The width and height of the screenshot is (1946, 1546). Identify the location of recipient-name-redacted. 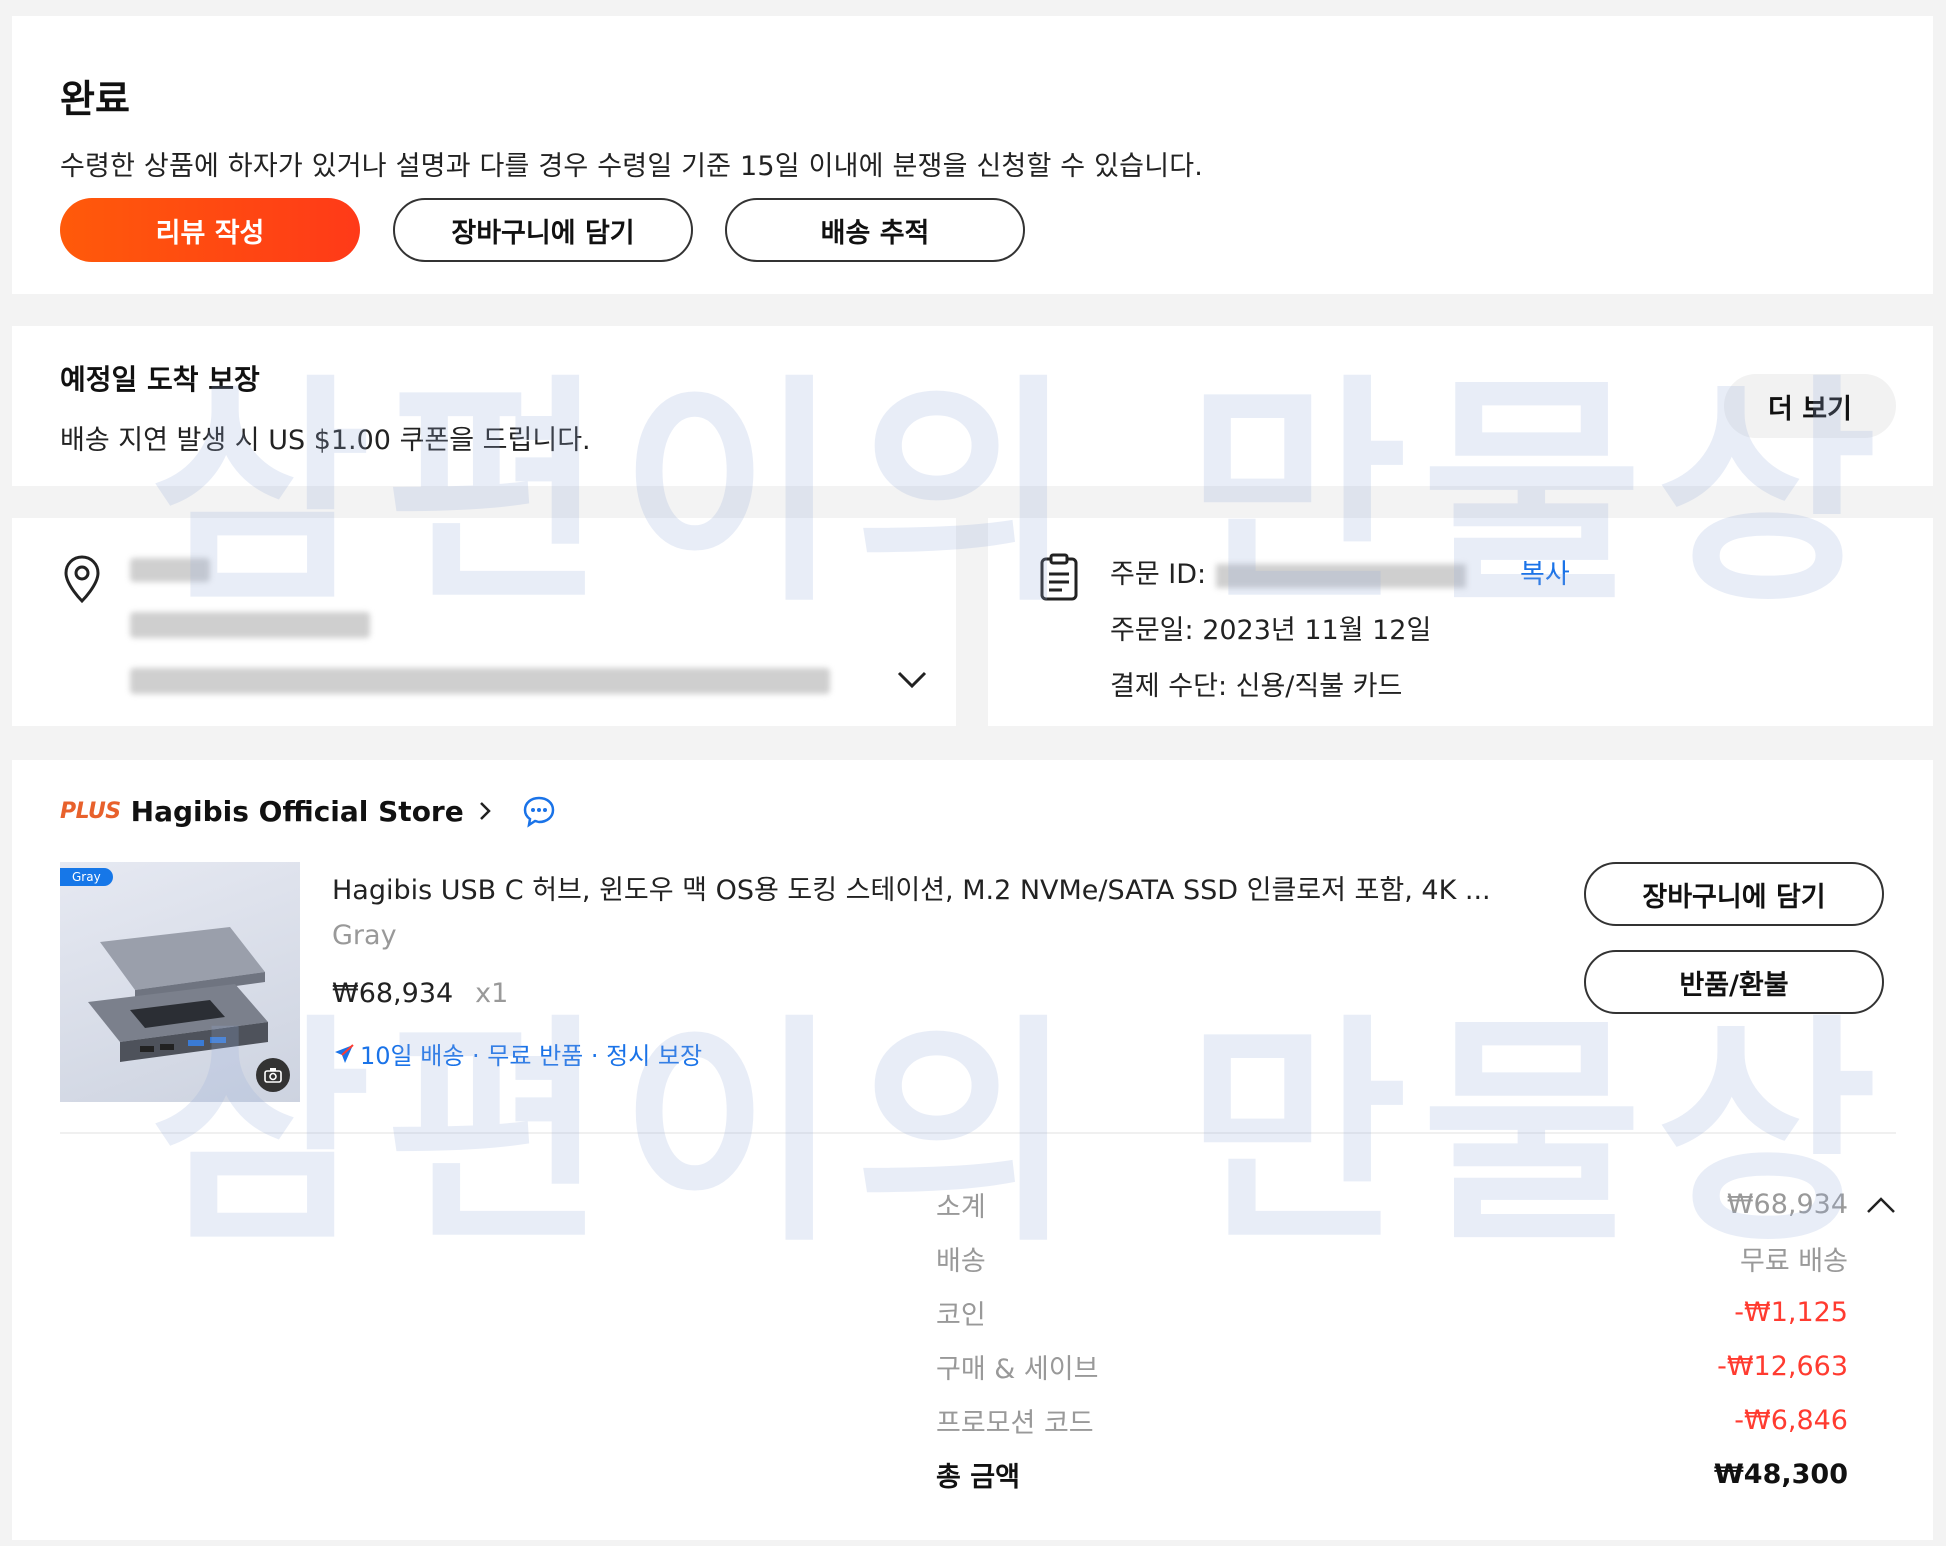
(170, 570).